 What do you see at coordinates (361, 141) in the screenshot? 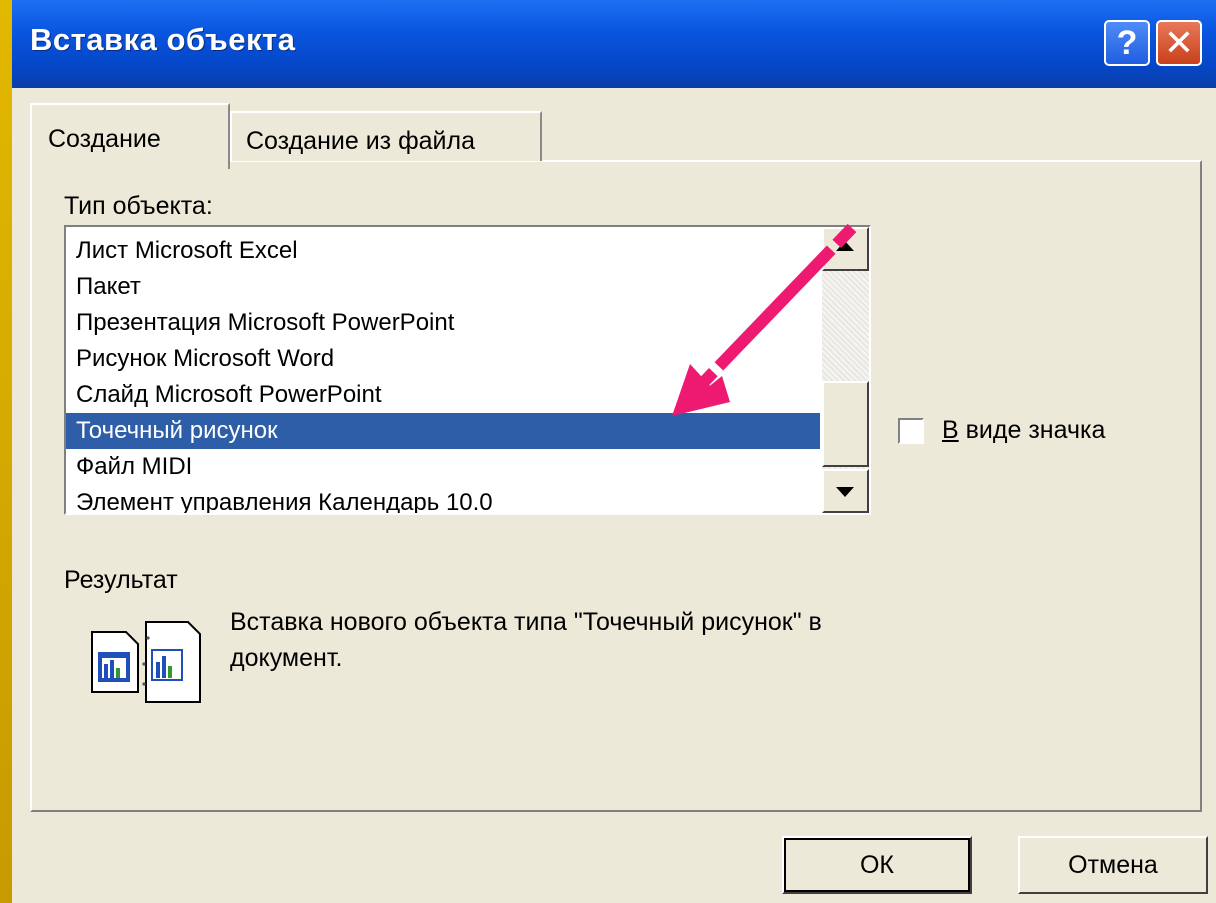
I see `tab-create-from-file-label: Создание из файла` at bounding box center [361, 141].